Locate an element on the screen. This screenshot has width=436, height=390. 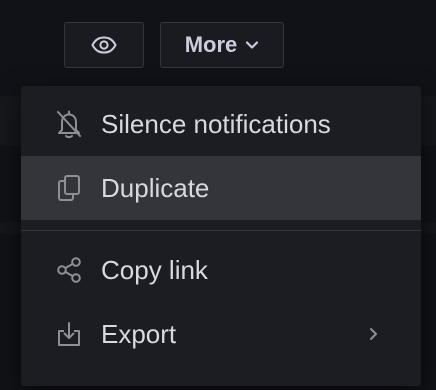
copy-icon is located at coordinates (69, 188).